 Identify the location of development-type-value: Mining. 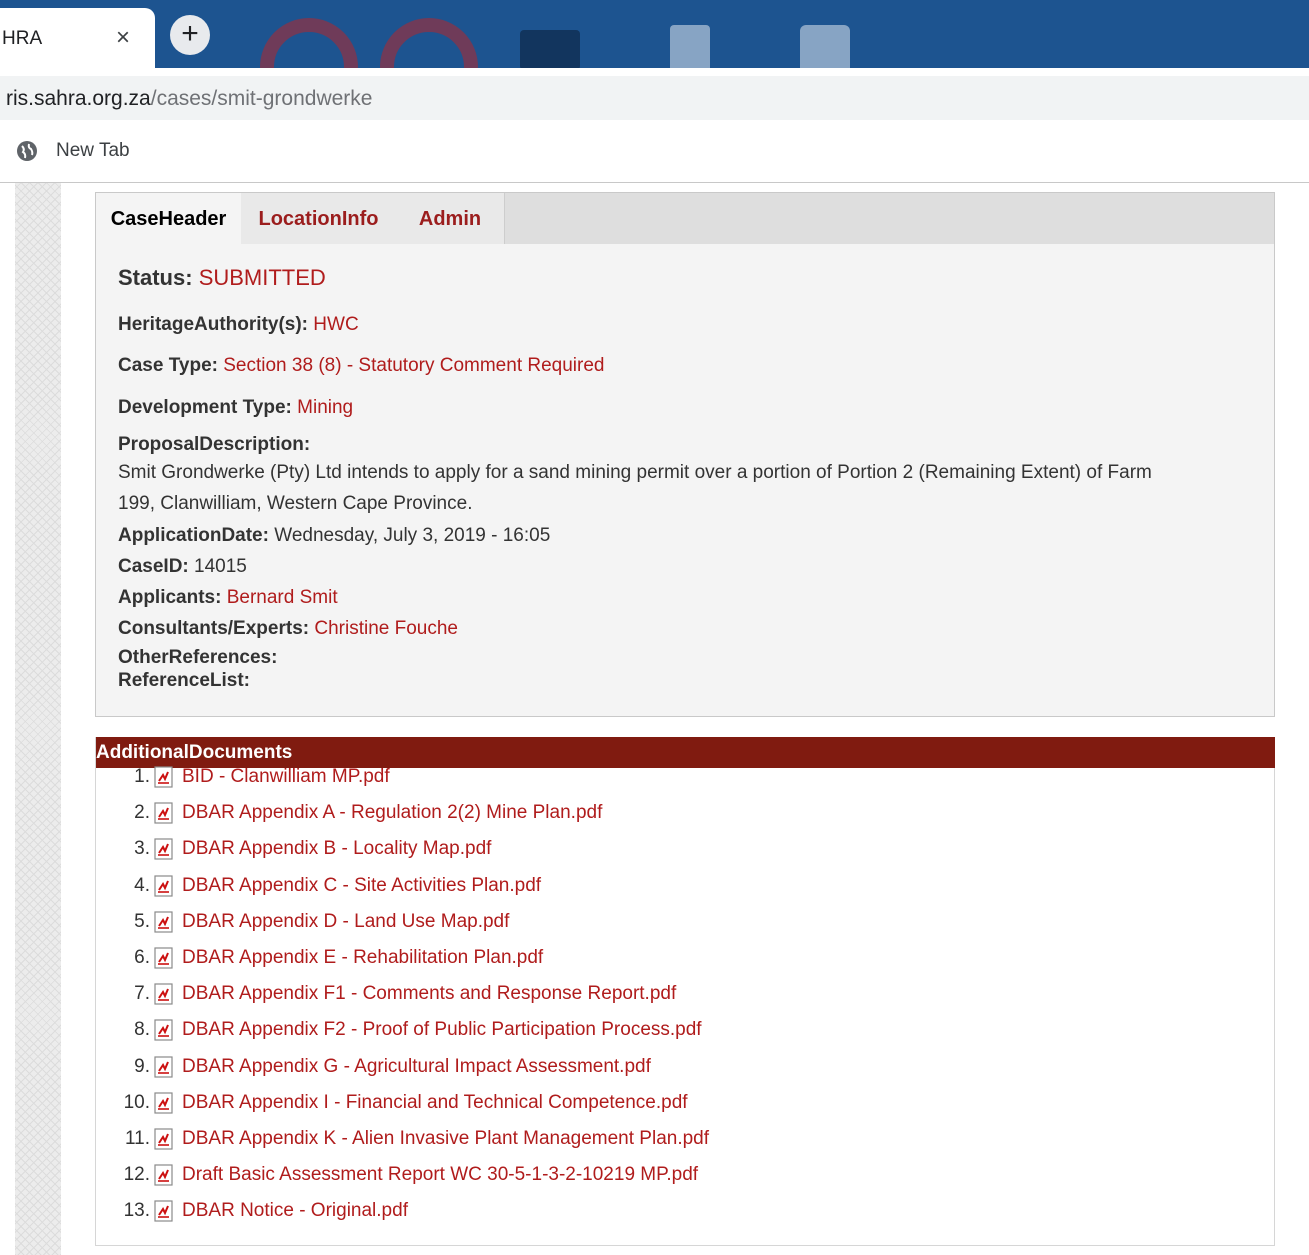
(325, 407).